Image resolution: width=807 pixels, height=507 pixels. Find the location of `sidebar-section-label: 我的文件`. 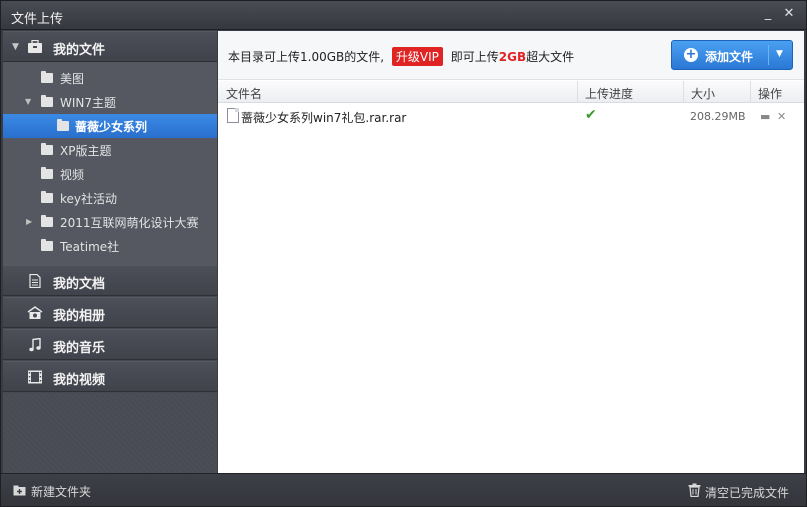

sidebar-section-label: 我的文件 is located at coordinates (79, 50).